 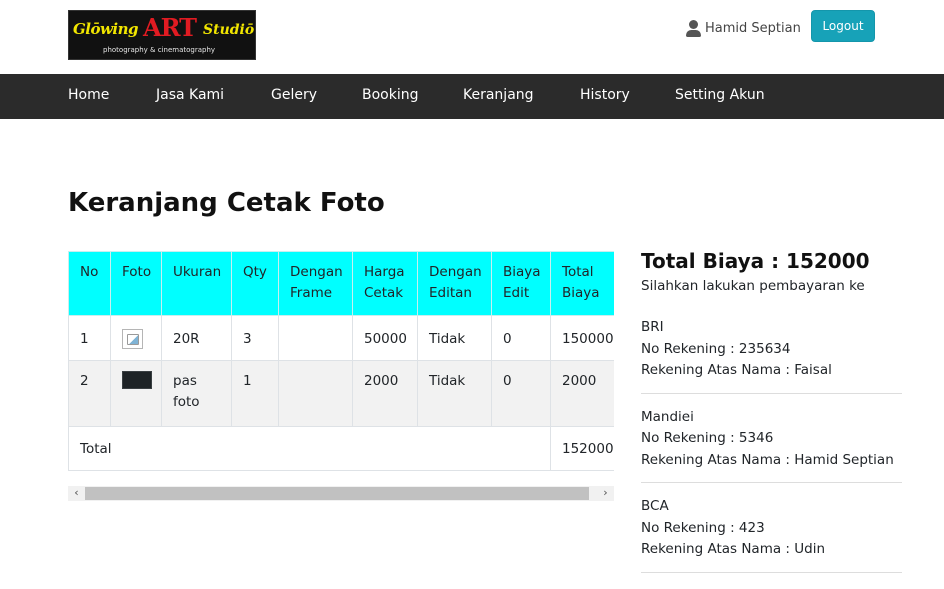 What do you see at coordinates (720, 96) in the screenshot?
I see `nav-item-setting-akun: Setting Akun` at bounding box center [720, 96].